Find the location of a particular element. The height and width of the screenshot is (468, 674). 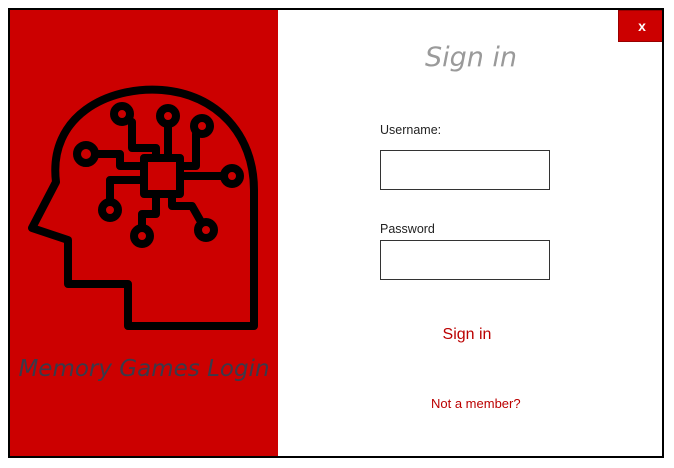

username-field is located at coordinates (465, 170).